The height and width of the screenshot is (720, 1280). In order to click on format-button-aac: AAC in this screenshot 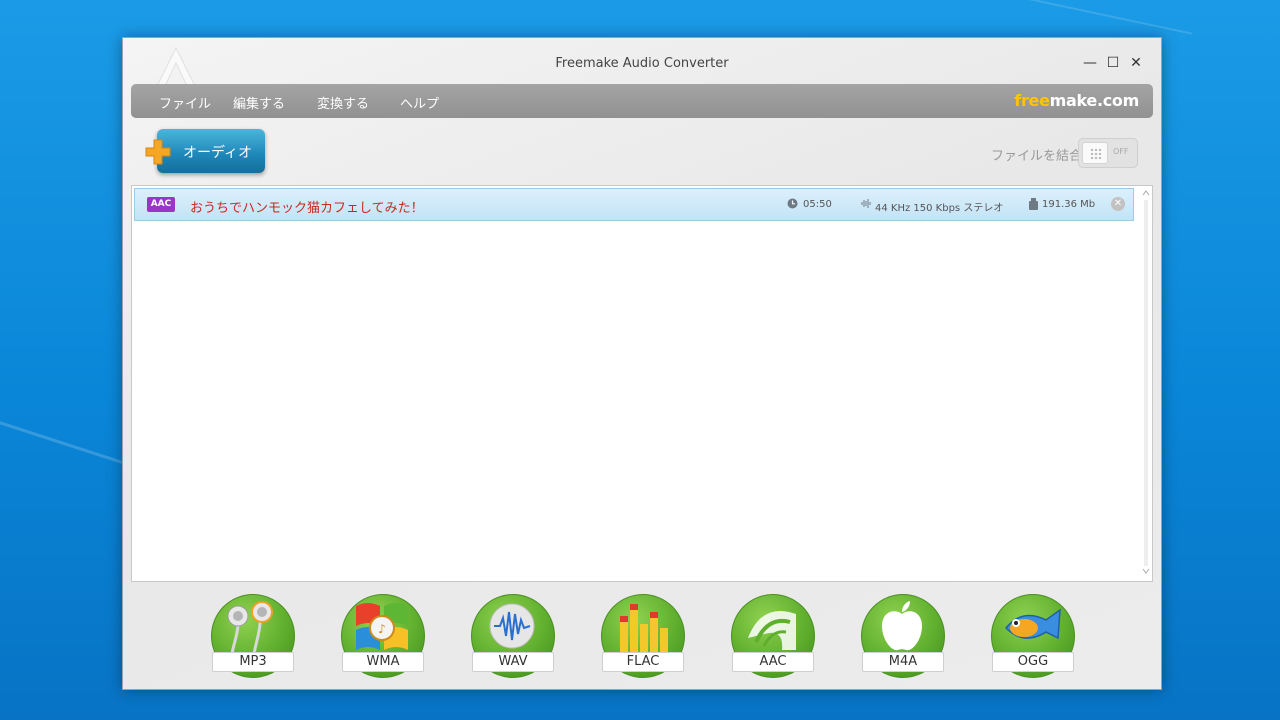, I will do `click(773, 636)`.